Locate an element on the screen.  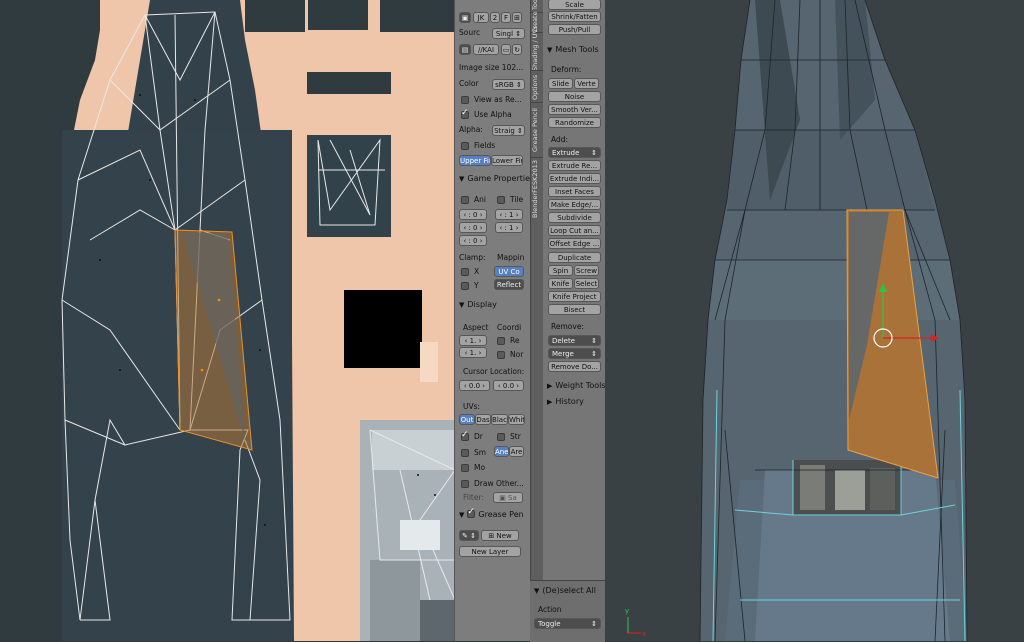
subdivide-button: Subdivide is located at coordinates (574, 217).